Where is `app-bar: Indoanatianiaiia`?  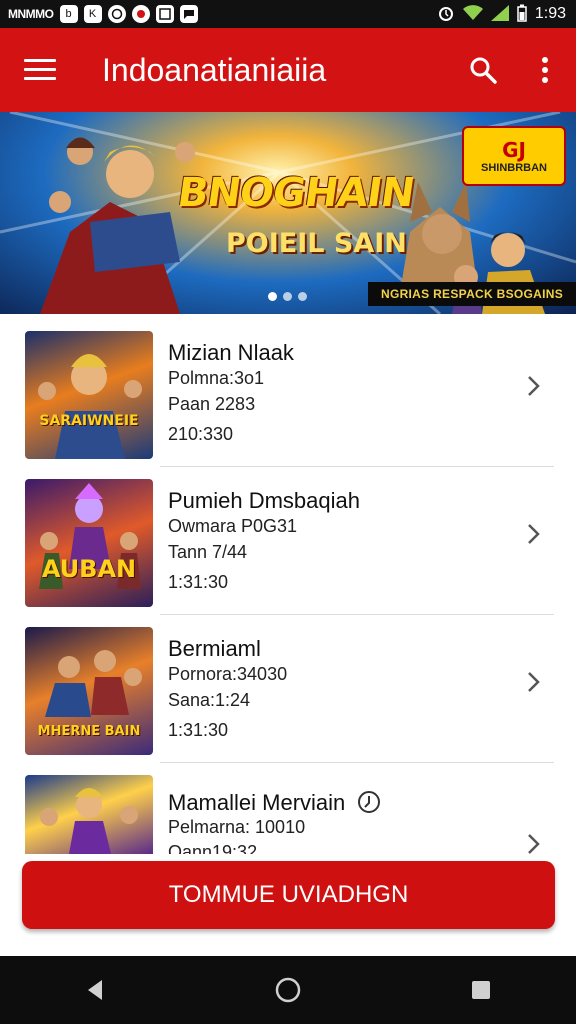
app-bar: Indoanatianiaiia is located at coordinates (288, 70).